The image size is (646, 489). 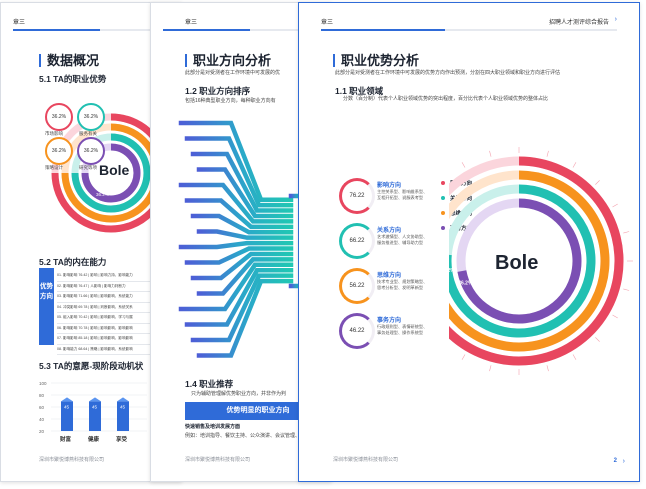 I want to click on field-name: 影响方向, so click(x=389, y=186).